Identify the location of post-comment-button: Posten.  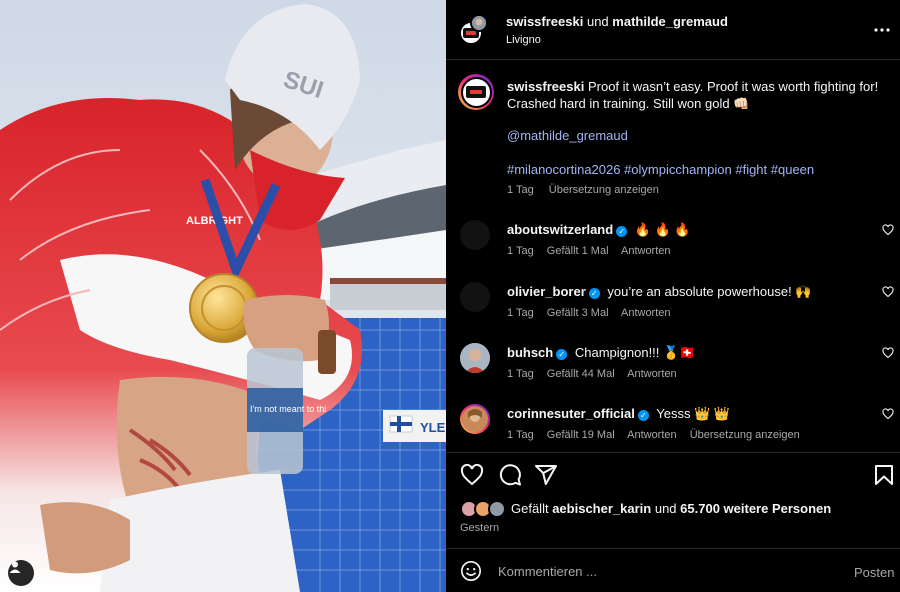
(874, 572).